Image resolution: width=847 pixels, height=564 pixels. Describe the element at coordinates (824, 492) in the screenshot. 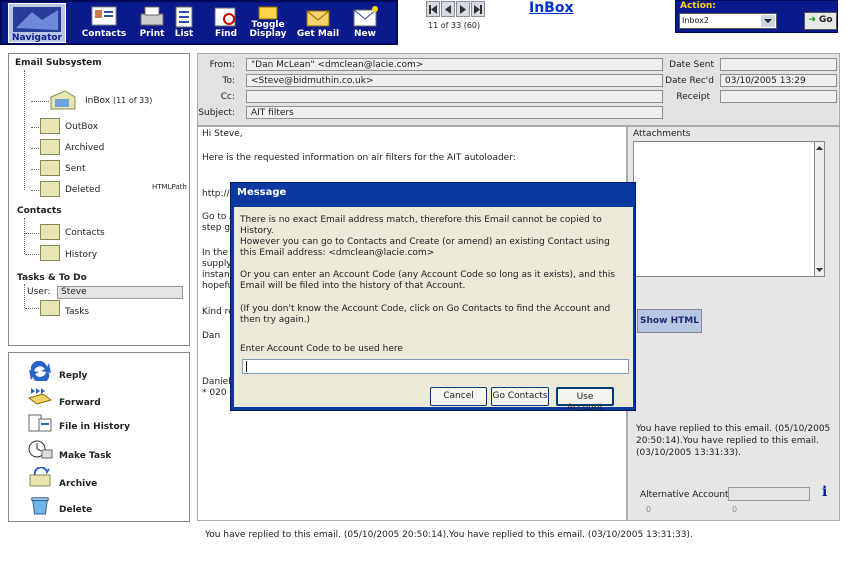

I see `info-icon: i` at that location.